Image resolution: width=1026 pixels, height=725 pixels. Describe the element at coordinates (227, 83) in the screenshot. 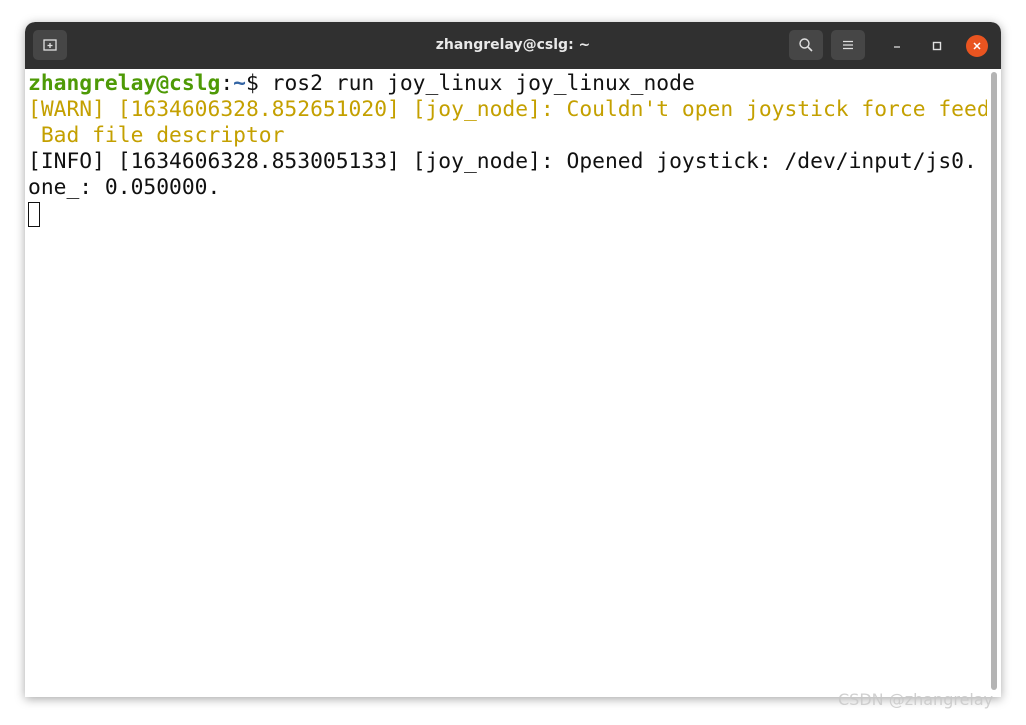

I see `prompt-colon: :` at that location.